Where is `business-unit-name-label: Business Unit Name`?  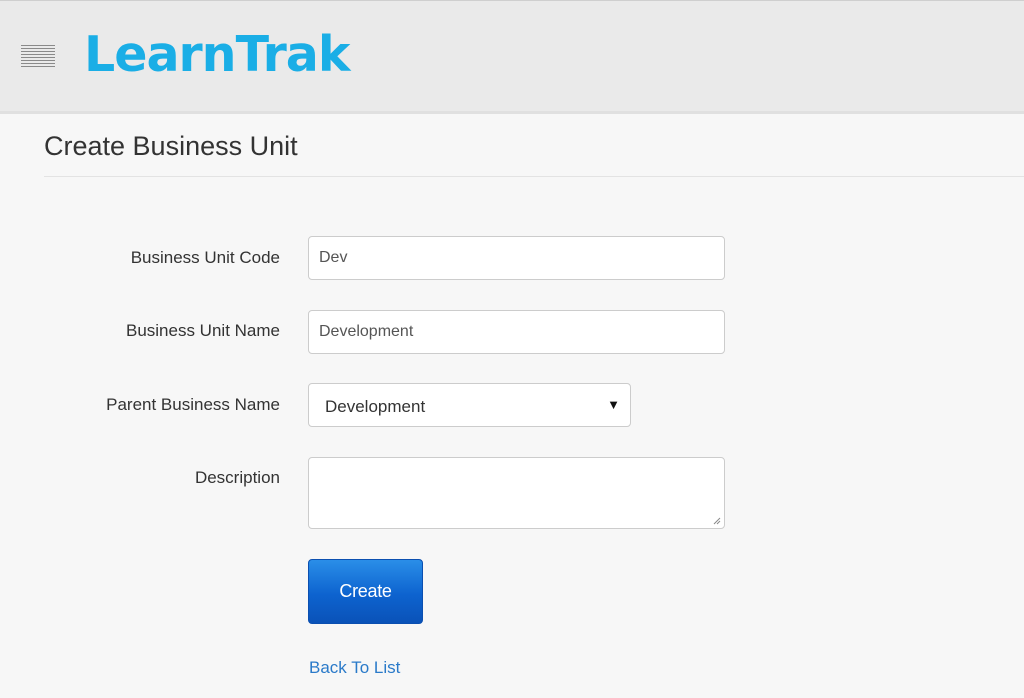
business-unit-name-label: Business Unit Name is located at coordinates (202, 330).